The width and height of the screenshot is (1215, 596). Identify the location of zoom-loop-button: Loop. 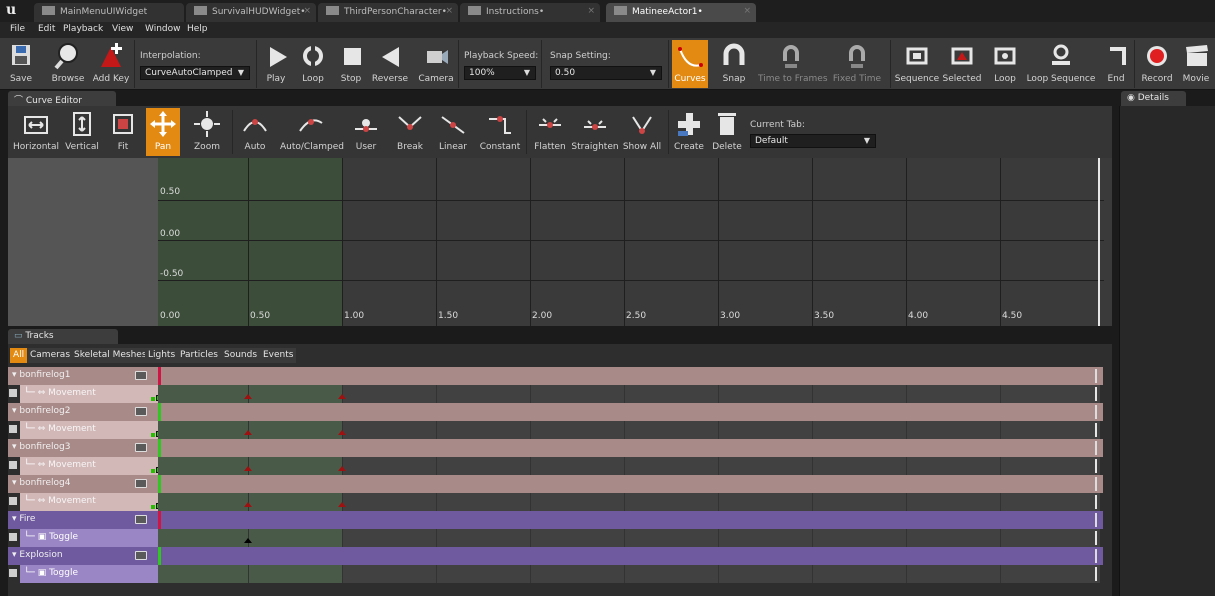
(1005, 64).